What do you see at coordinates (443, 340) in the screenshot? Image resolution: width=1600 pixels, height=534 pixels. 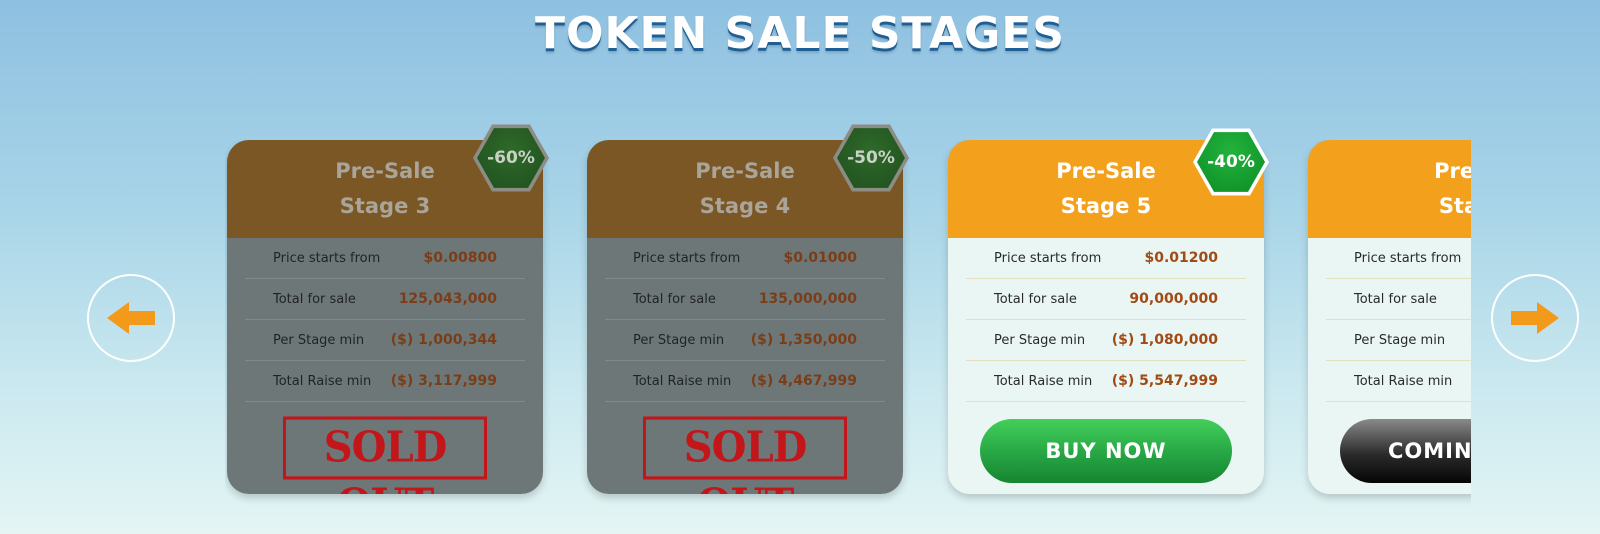 I see `per-stage-min-value: ($) 1,000,344` at bounding box center [443, 340].